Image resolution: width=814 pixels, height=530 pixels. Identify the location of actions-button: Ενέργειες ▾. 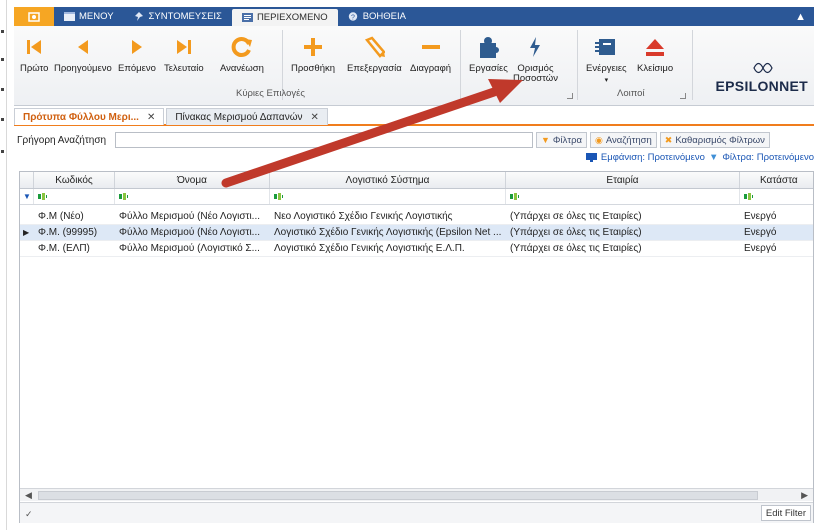
(606, 59).